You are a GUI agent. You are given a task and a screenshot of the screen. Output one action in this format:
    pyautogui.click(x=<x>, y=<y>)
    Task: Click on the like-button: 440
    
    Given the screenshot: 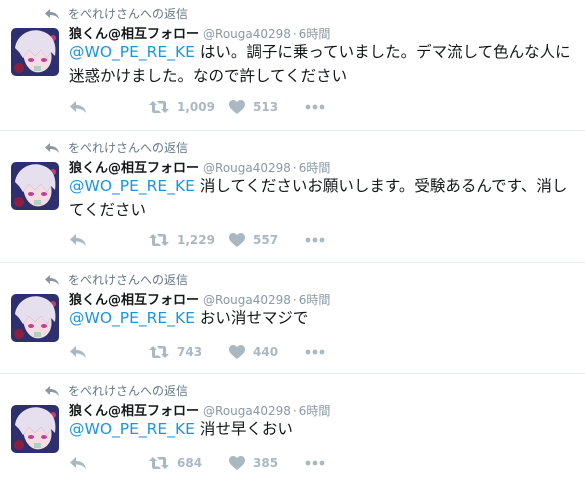 What is the action you would take?
    pyautogui.click(x=267, y=352)
    